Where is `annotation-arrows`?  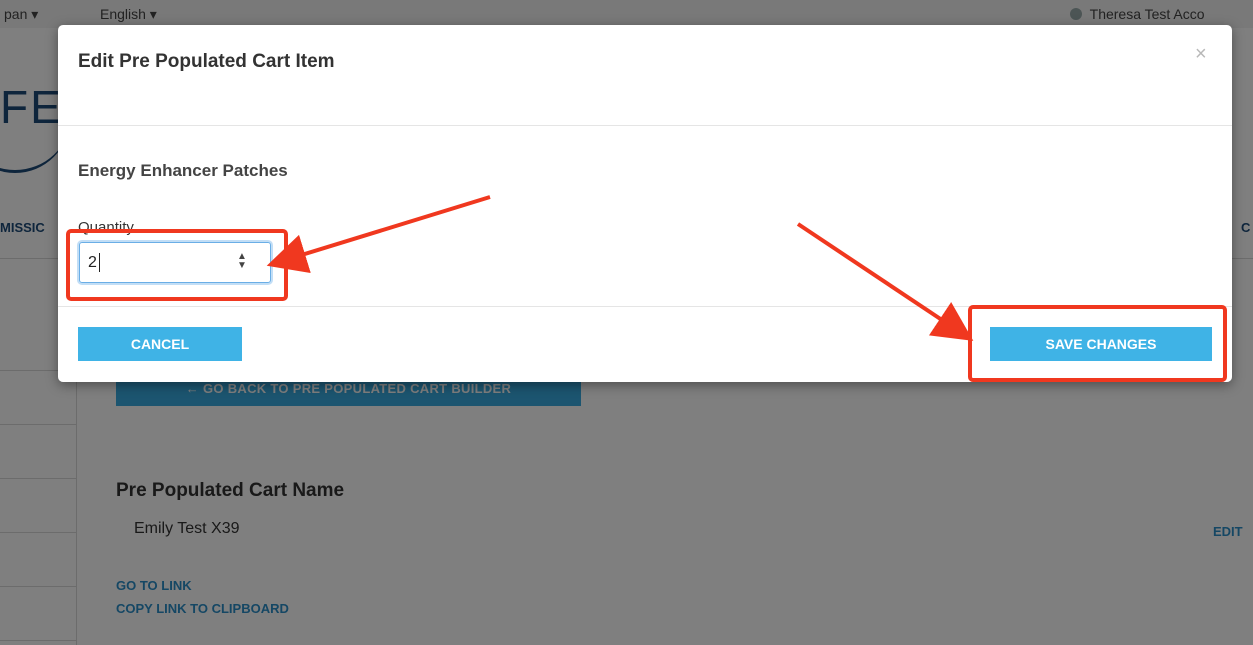
annotation-arrows is located at coordinates (620, 268).